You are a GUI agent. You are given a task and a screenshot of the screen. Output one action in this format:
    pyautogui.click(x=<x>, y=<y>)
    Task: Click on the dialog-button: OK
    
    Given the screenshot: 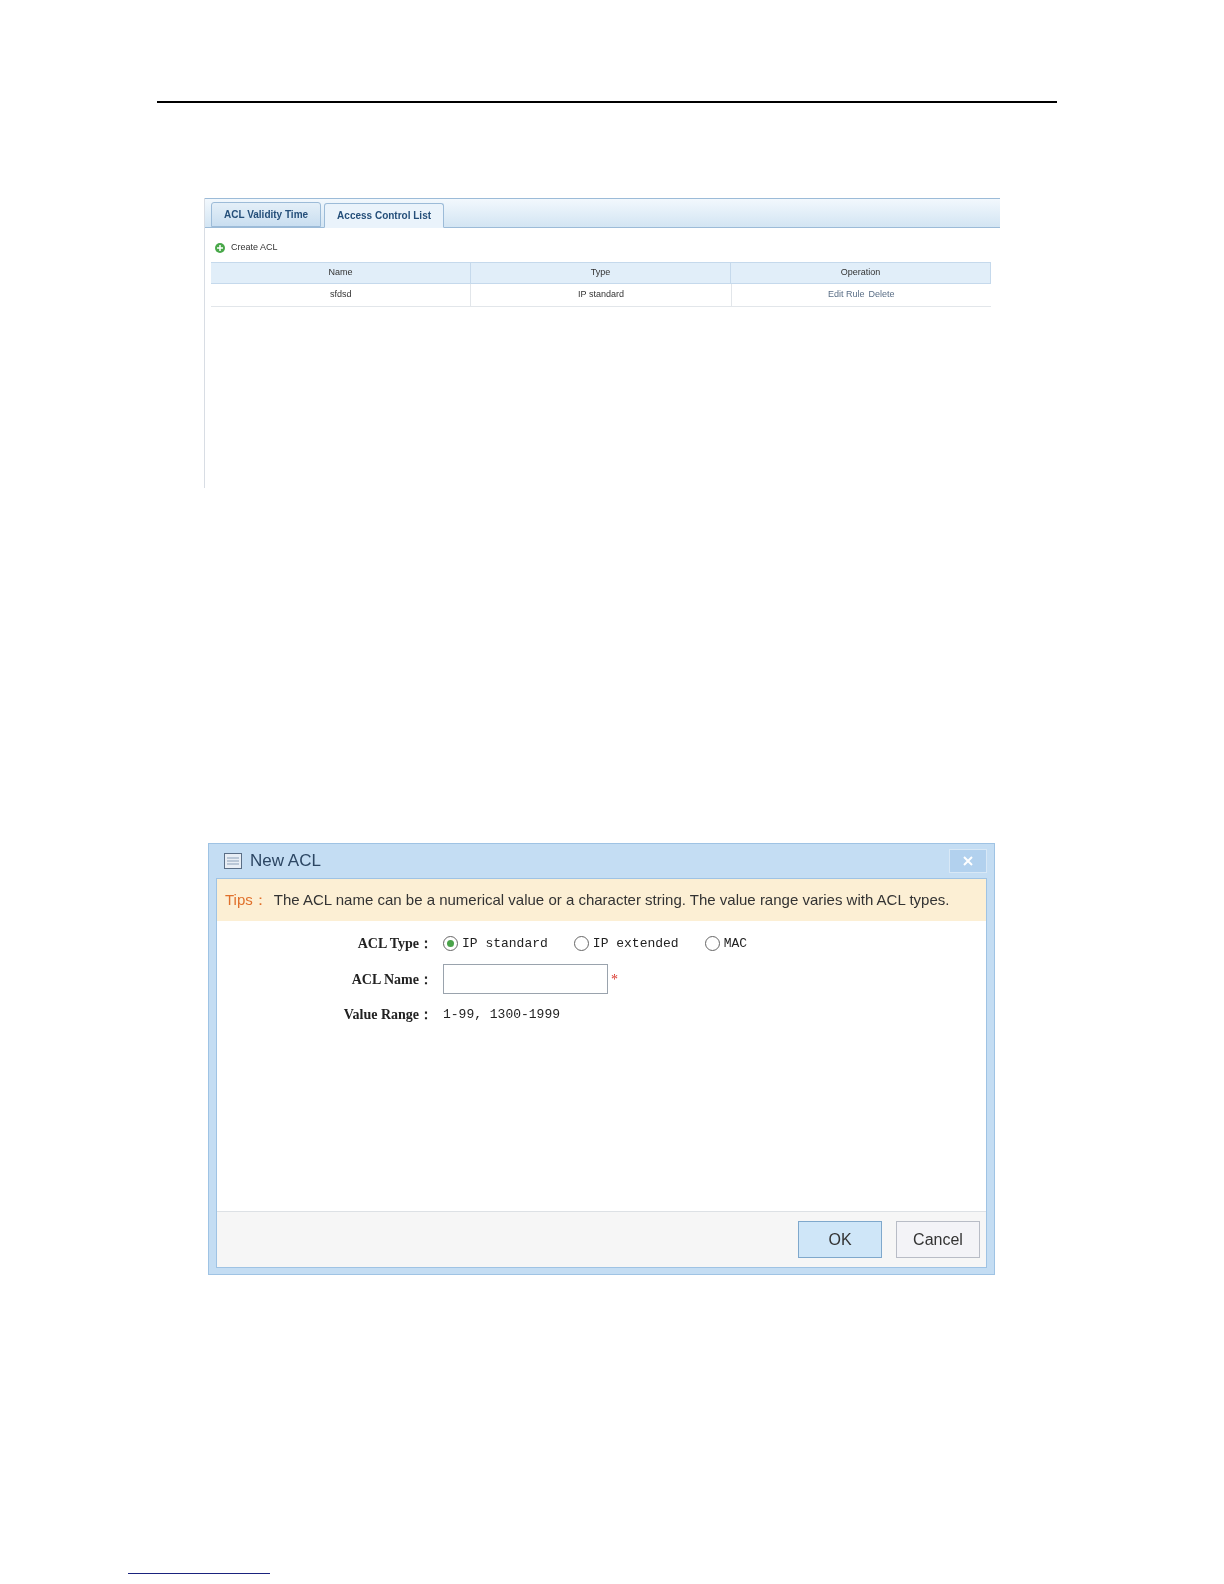 What is the action you would take?
    pyautogui.click(x=840, y=1239)
    